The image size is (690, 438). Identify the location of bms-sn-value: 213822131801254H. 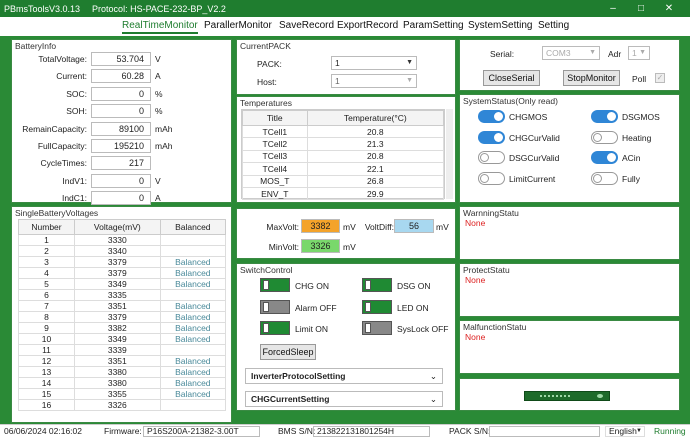
(371, 431).